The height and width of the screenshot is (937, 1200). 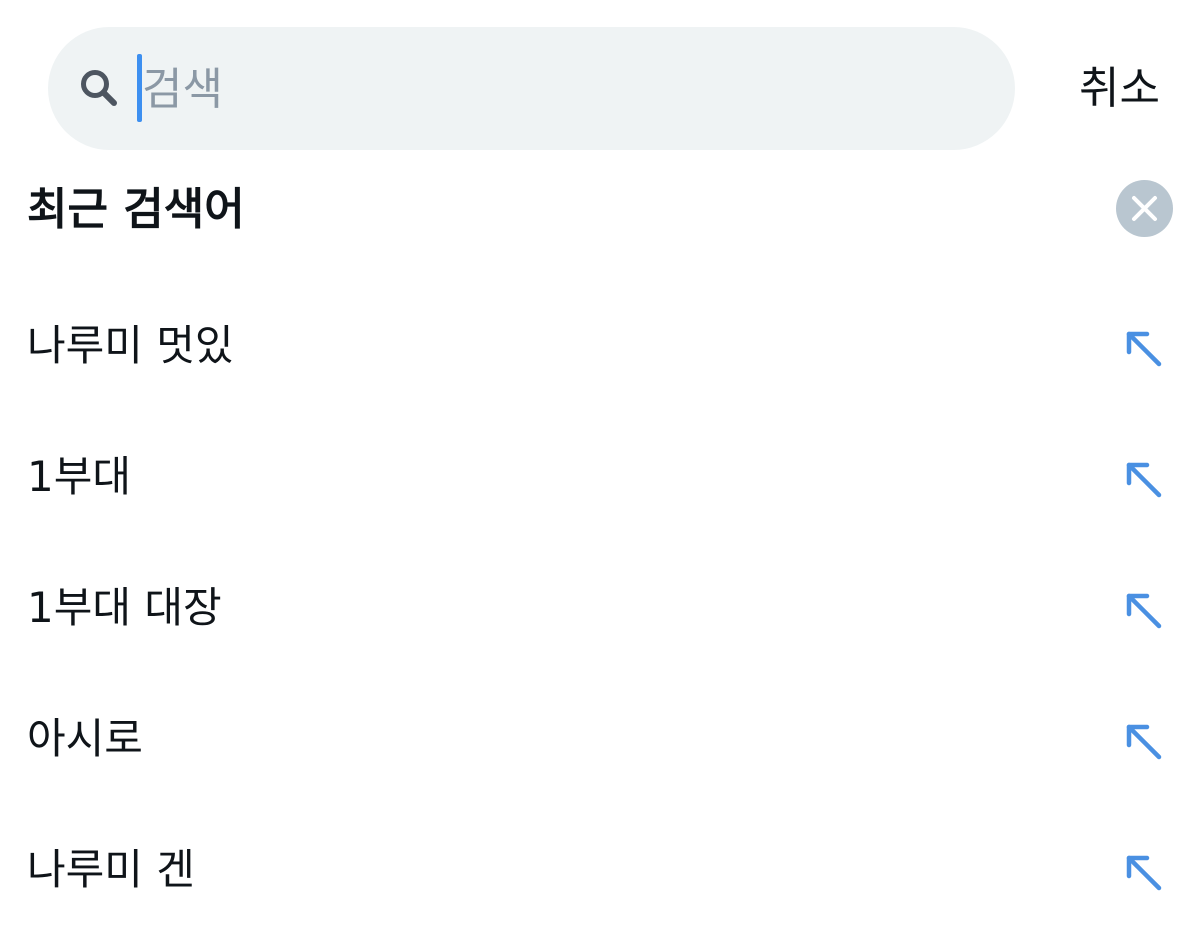 What do you see at coordinates (136, 209) in the screenshot?
I see `recent-searches-title: 최근 검색어` at bounding box center [136, 209].